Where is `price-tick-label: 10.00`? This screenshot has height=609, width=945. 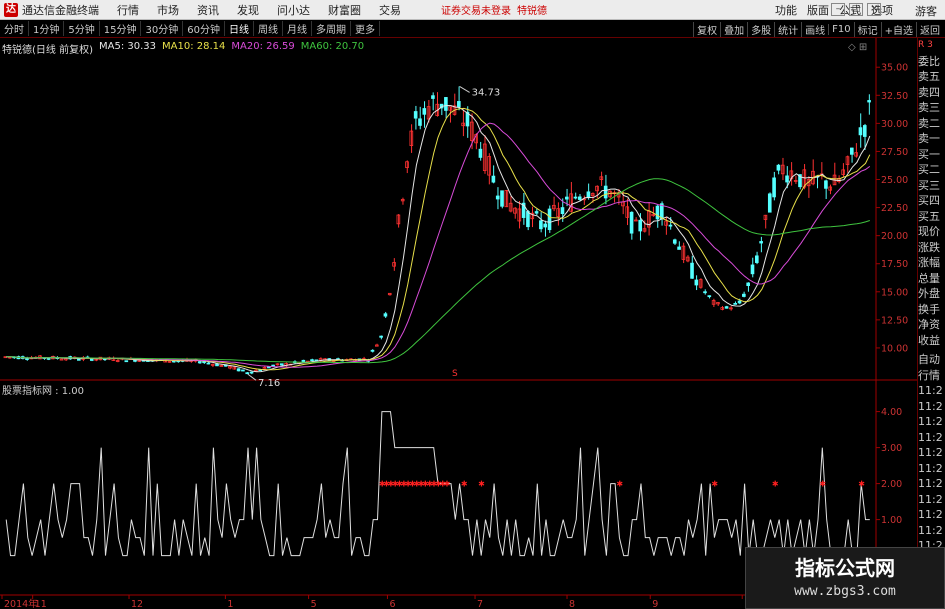 price-tick-label: 10.00 is located at coordinates (894, 348).